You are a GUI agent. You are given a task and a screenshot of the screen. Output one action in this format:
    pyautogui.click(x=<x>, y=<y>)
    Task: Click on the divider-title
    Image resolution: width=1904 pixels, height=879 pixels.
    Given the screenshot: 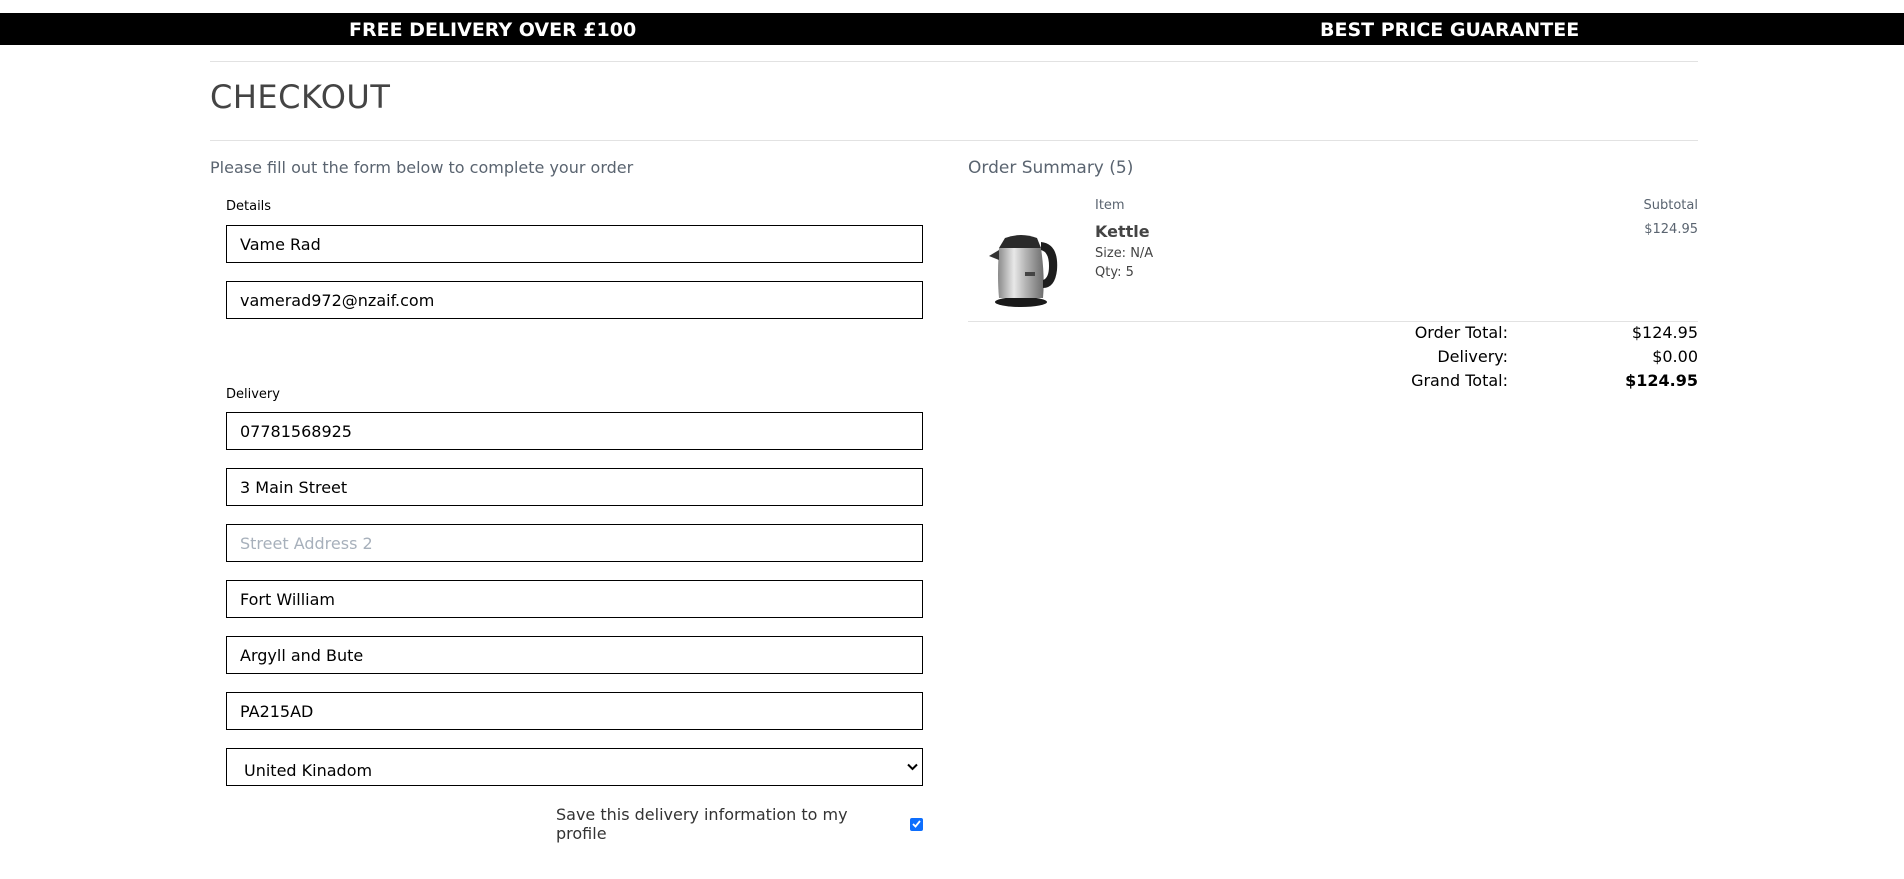 What is the action you would take?
    pyautogui.click(x=954, y=140)
    